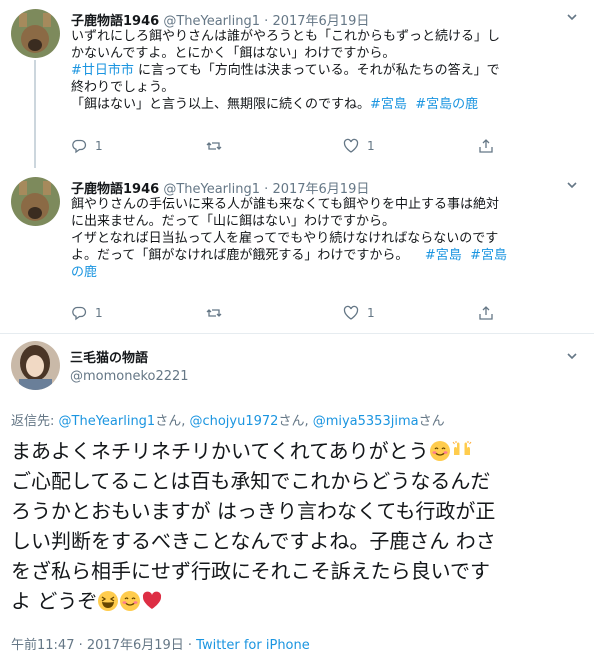 This screenshot has width=594, height=665. What do you see at coordinates (107, 421) in the screenshot?
I see `mention-link: @TheYearling1` at bounding box center [107, 421].